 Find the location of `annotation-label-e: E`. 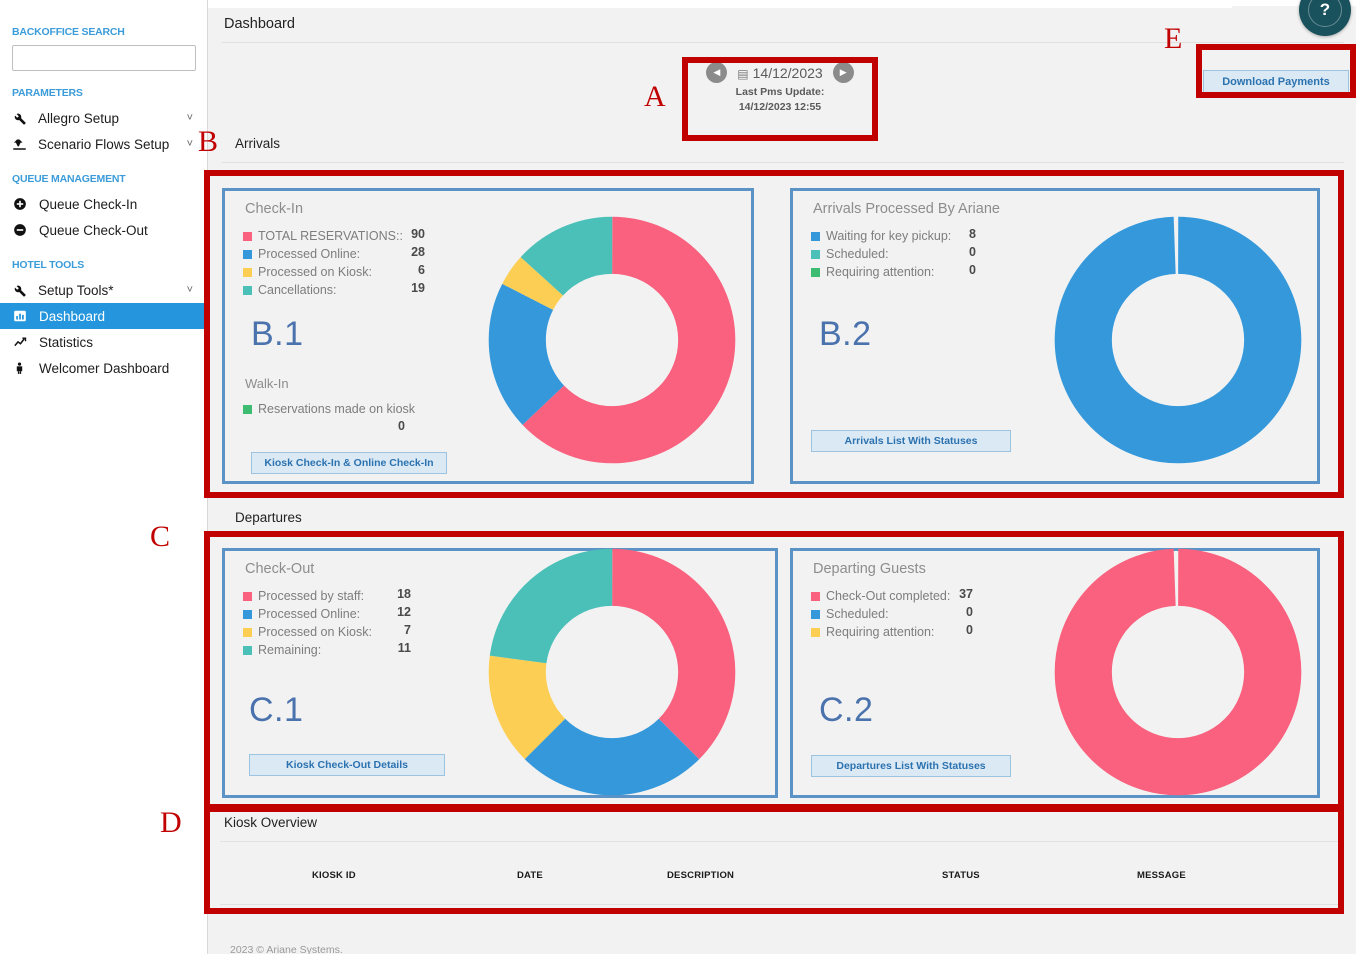

annotation-label-e: E is located at coordinates (1173, 38).